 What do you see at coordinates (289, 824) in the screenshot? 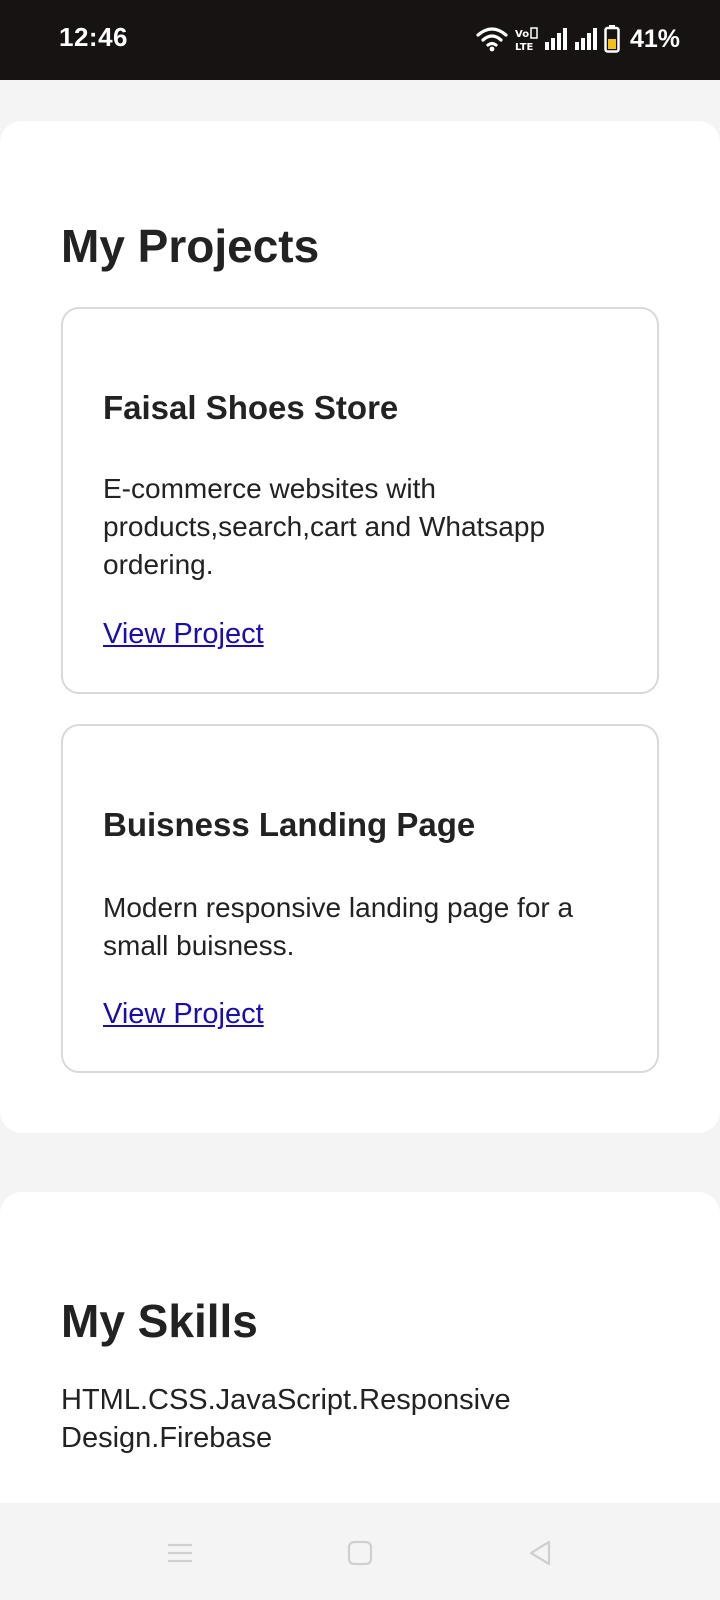
I see `project-name: Buisness Landing Page` at bounding box center [289, 824].